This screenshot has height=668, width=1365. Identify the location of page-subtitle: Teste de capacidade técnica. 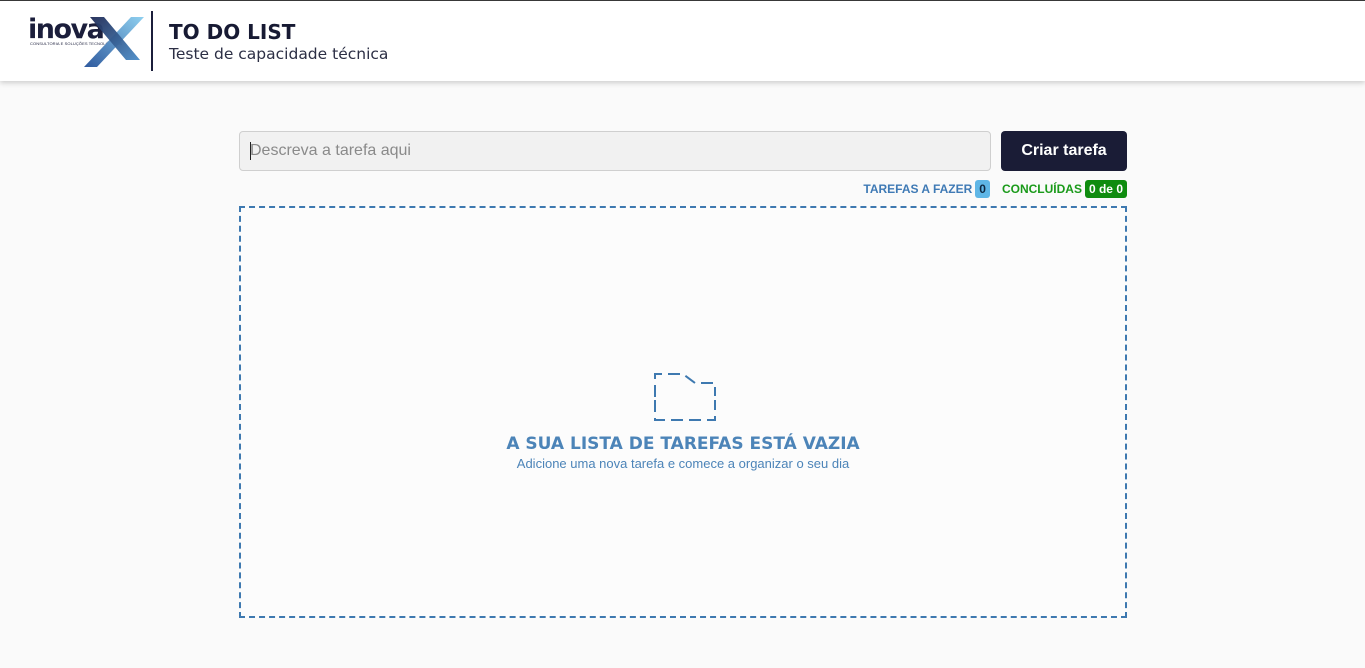
(279, 54).